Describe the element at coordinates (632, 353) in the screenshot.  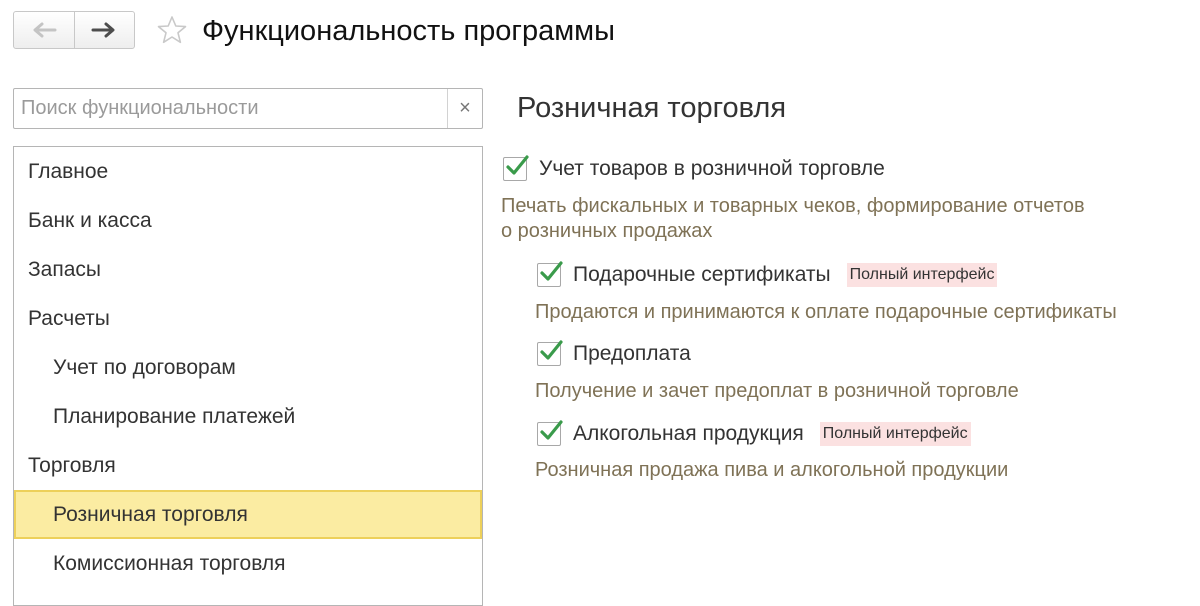
I see `option-label: Предоплата` at that location.